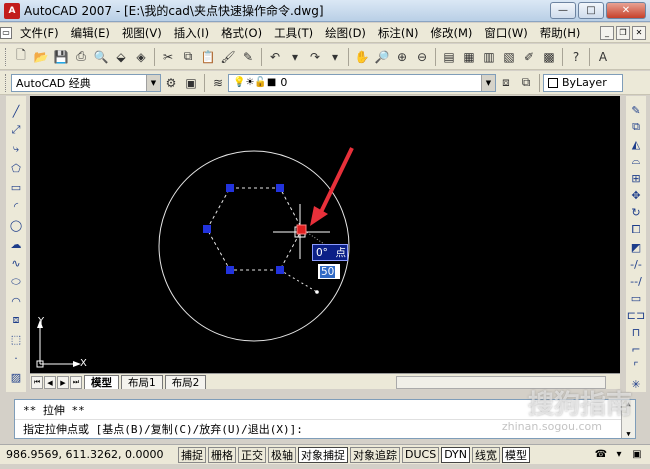 Image resolution: width=650 pixels, height=469 pixels. Describe the element at coordinates (16, 187) in the screenshot. I see `rectangle-icon: ▭` at that location.